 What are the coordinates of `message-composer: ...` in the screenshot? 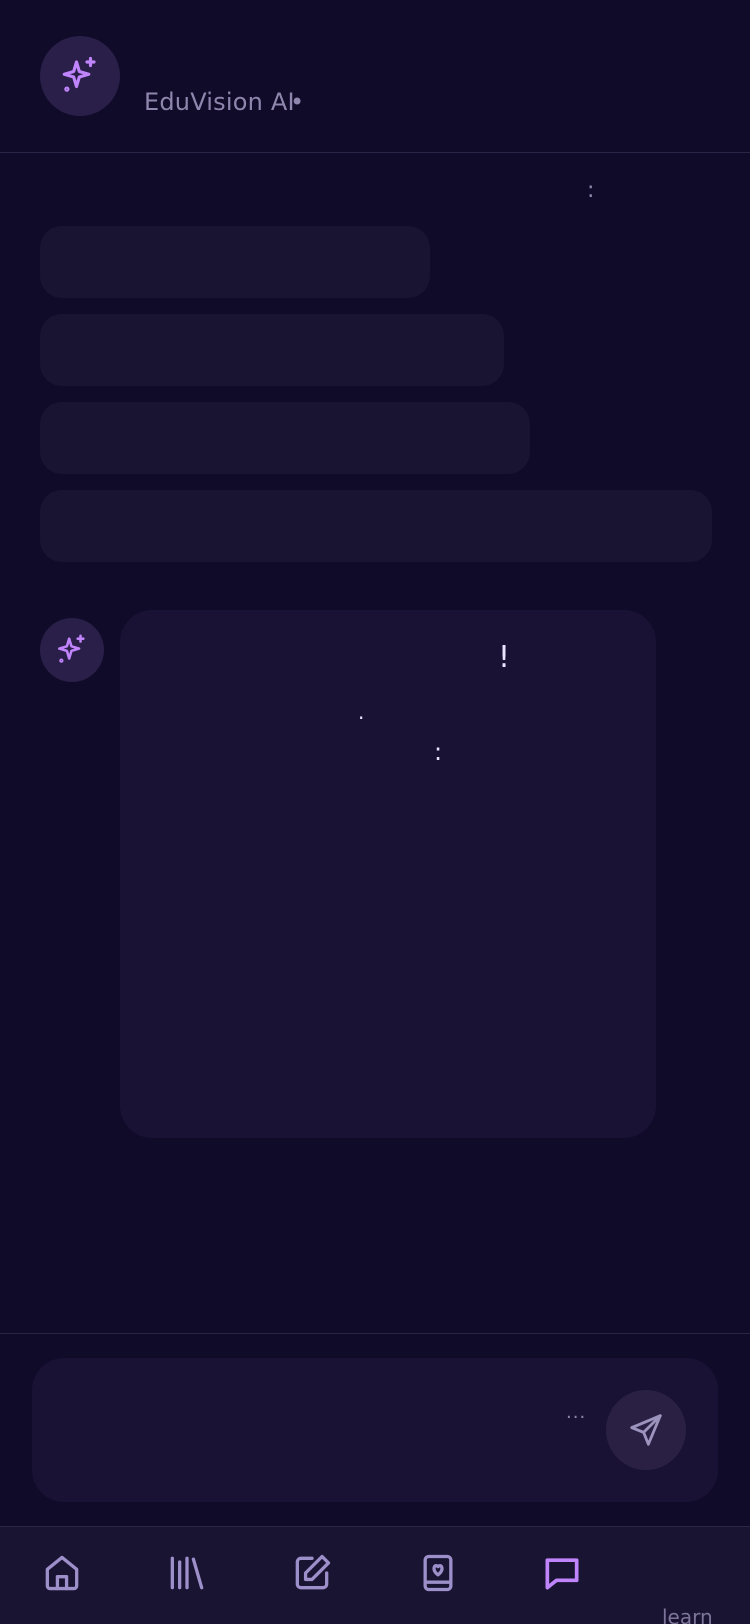 It's located at (375, 1430).